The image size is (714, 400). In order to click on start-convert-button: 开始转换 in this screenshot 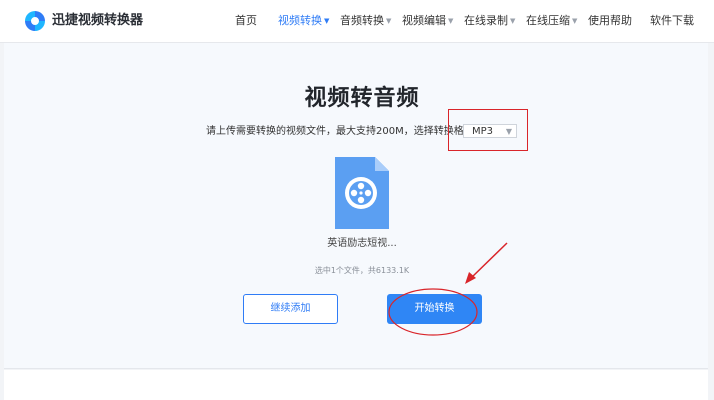, I will do `click(434, 309)`.